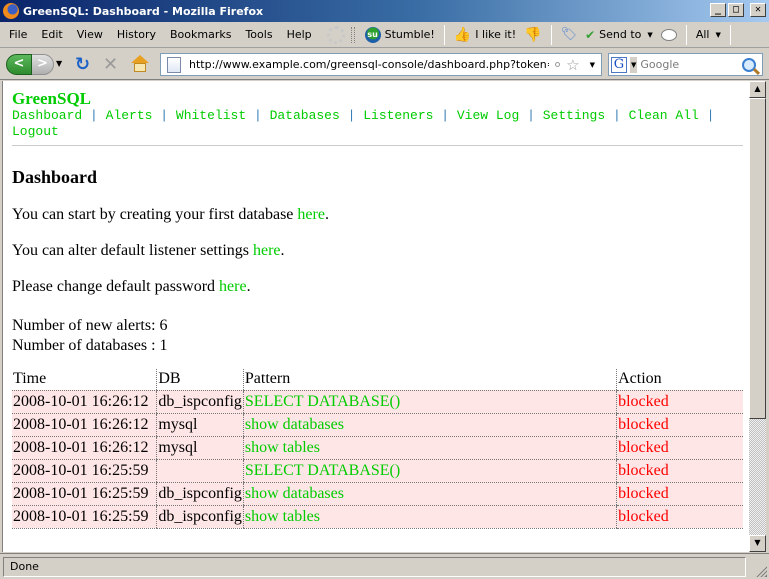 This screenshot has width=769, height=579. What do you see at coordinates (90, 345) in the screenshot?
I see `databases-count: Number of databases : 1` at bounding box center [90, 345].